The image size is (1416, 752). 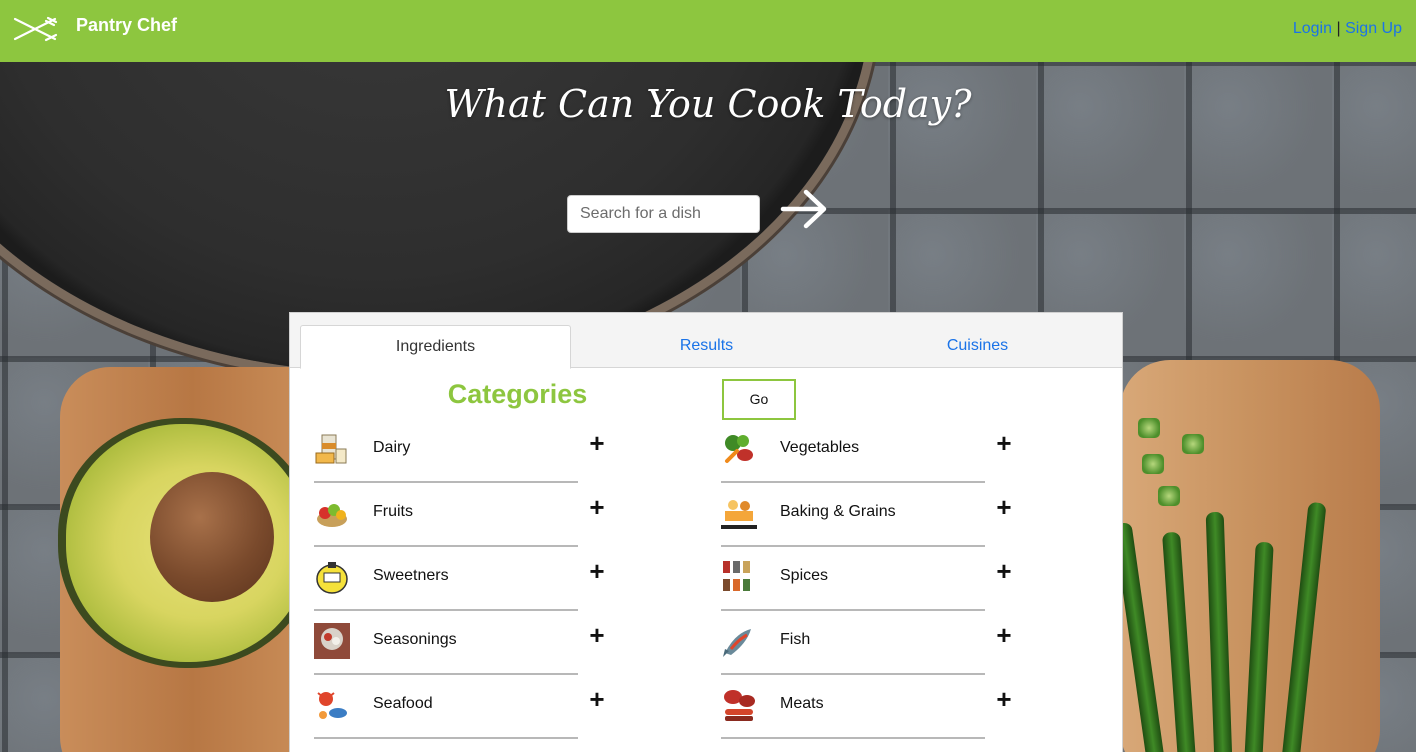 I want to click on arrow-right-icon, so click(x=804, y=209).